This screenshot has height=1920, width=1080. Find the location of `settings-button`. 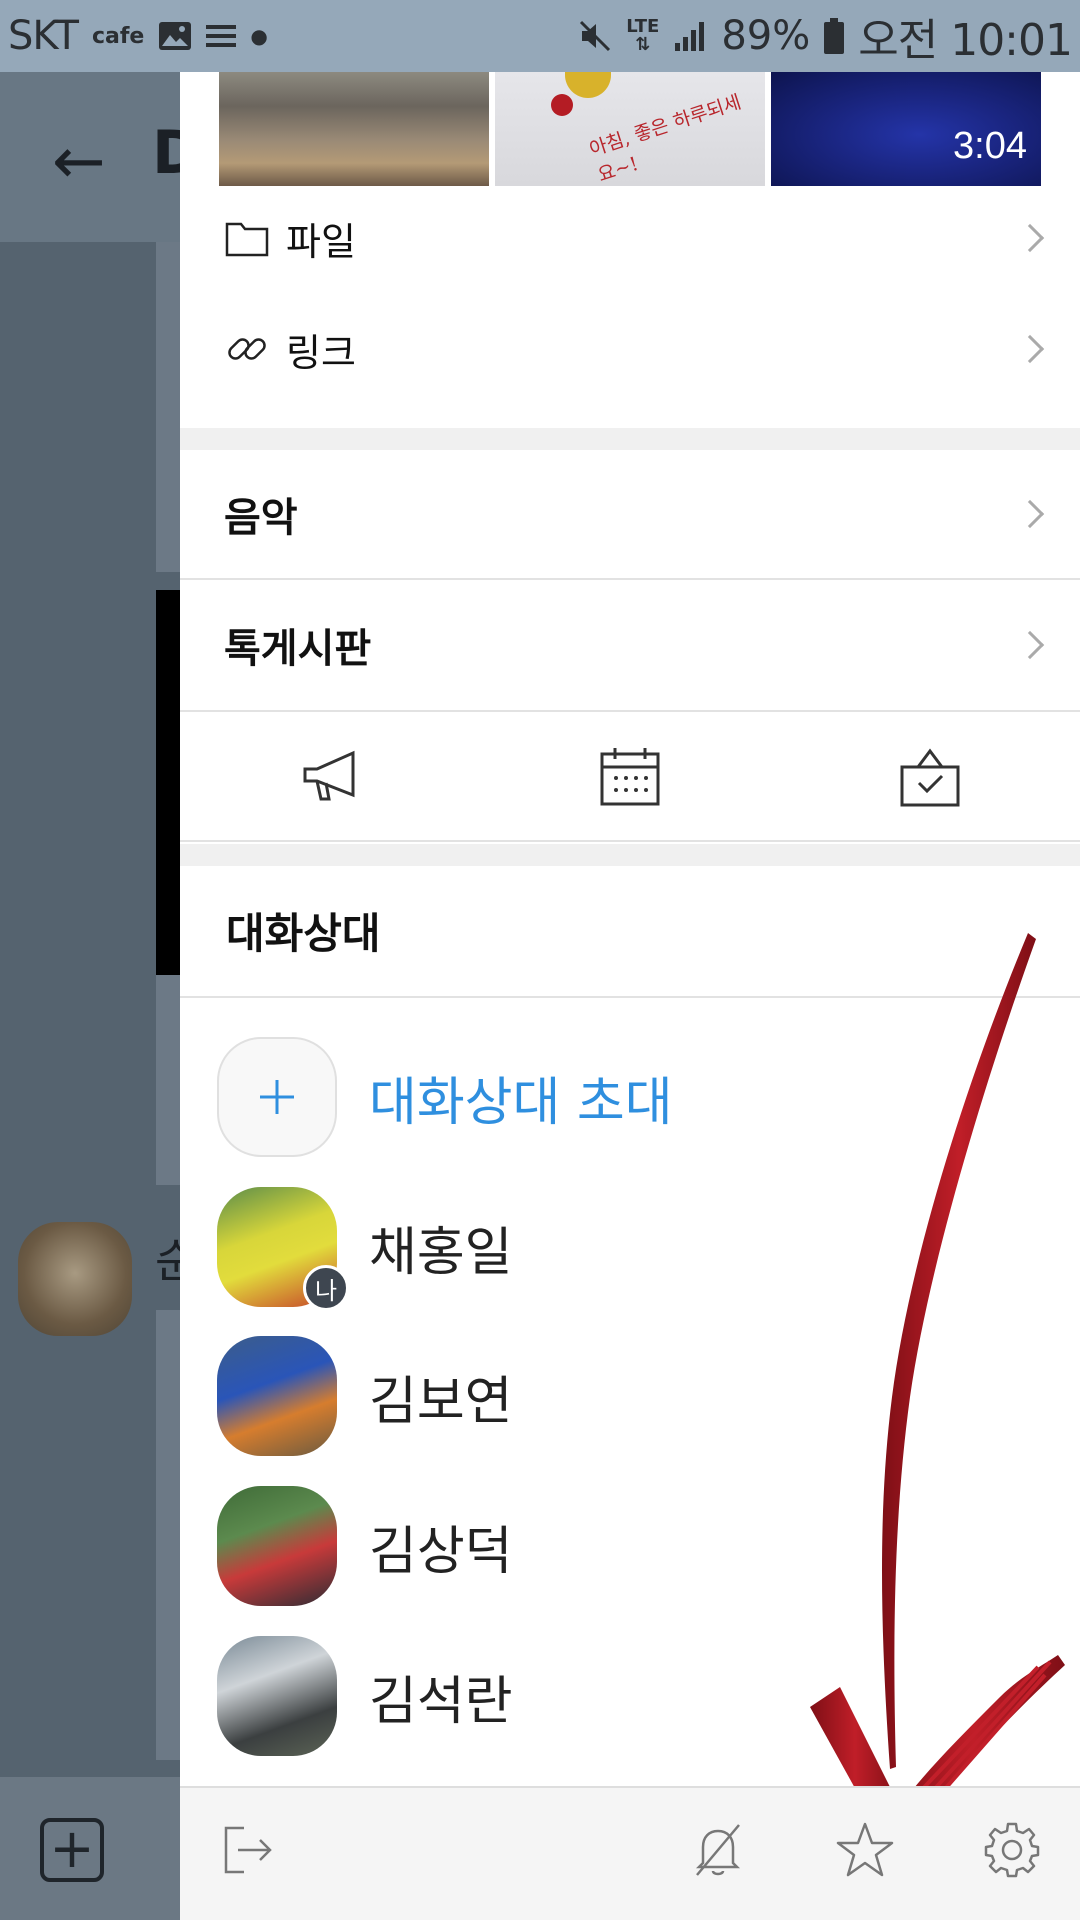

settings-button is located at coordinates (1012, 1850).